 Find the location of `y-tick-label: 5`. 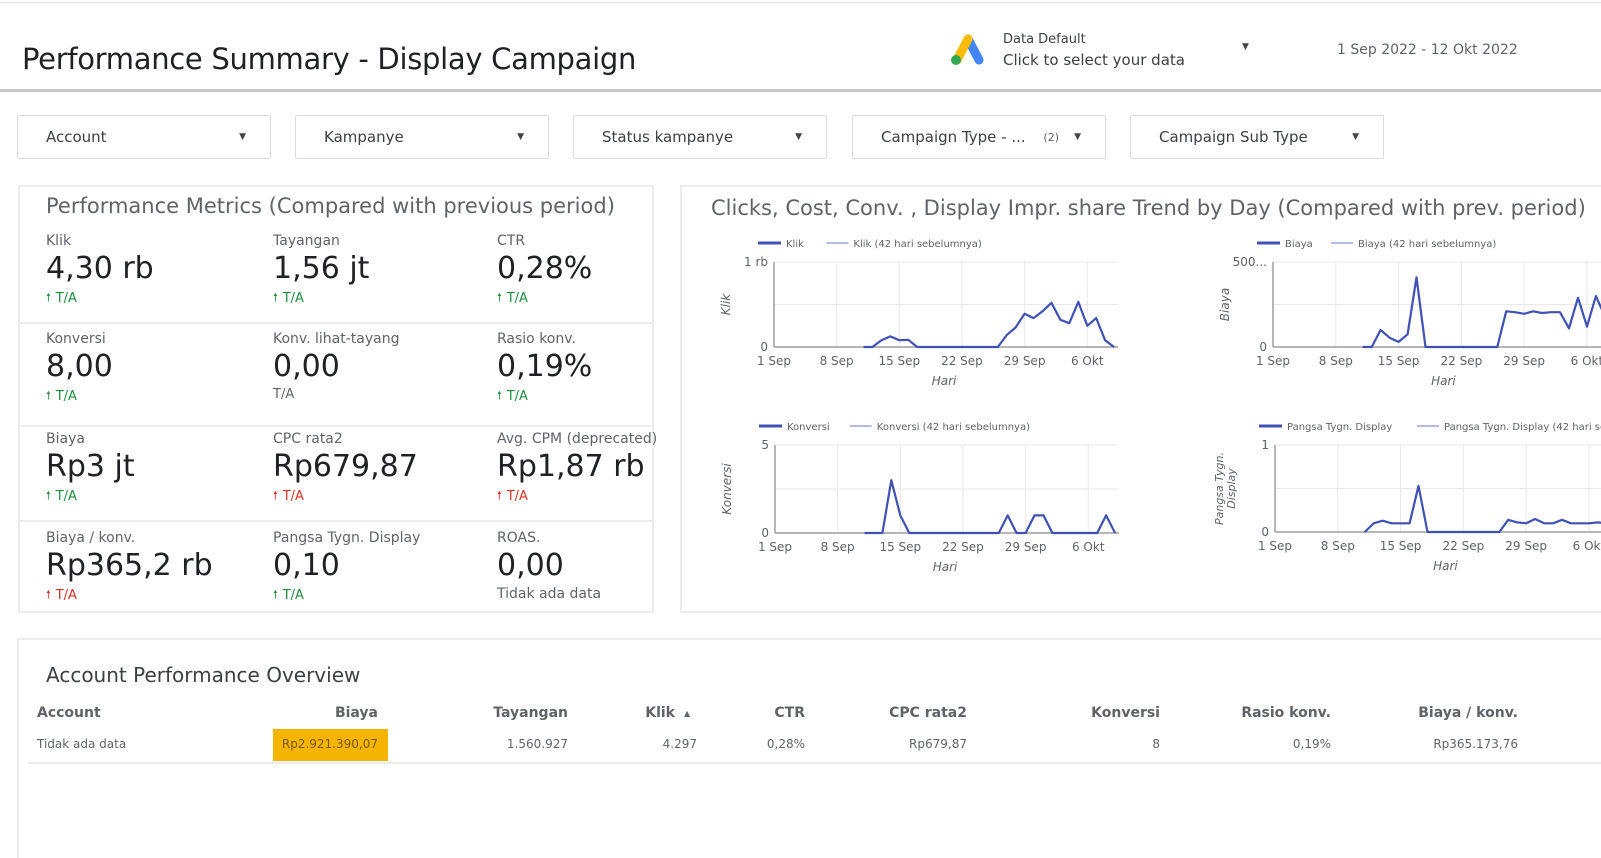

y-tick-label: 5 is located at coordinates (765, 445).